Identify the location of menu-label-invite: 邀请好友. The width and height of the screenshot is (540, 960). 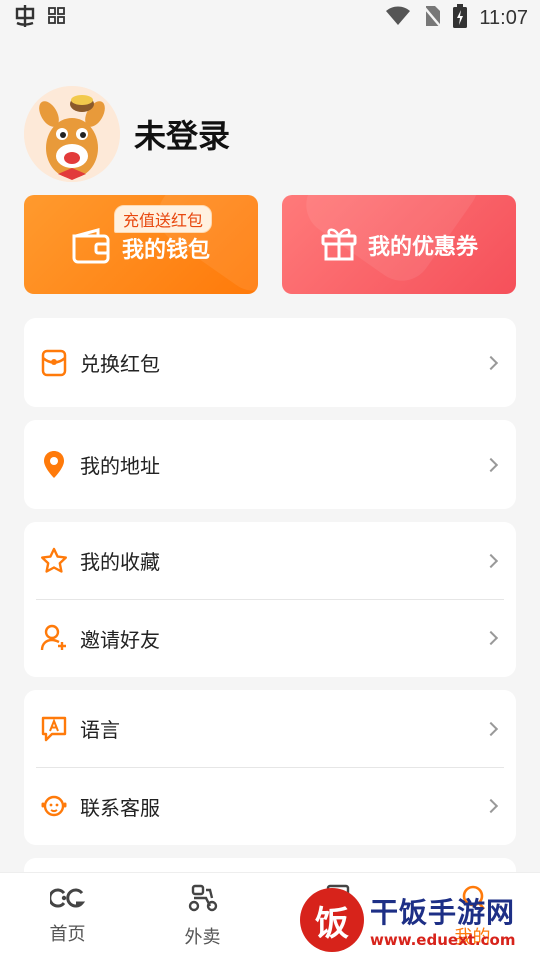
(120, 639).